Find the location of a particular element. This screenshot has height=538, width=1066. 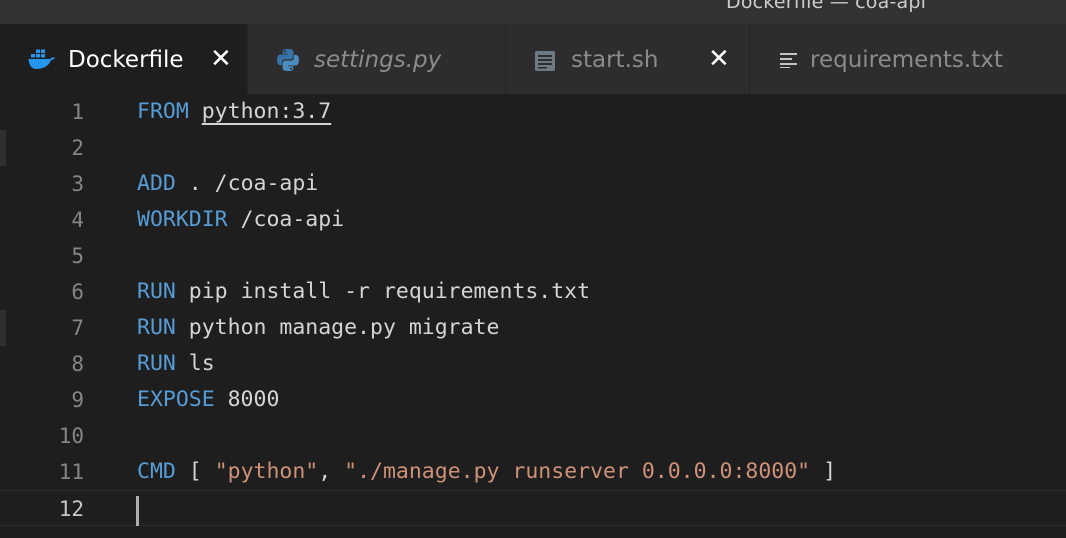

keyword-token: FROM is located at coordinates (163, 111).